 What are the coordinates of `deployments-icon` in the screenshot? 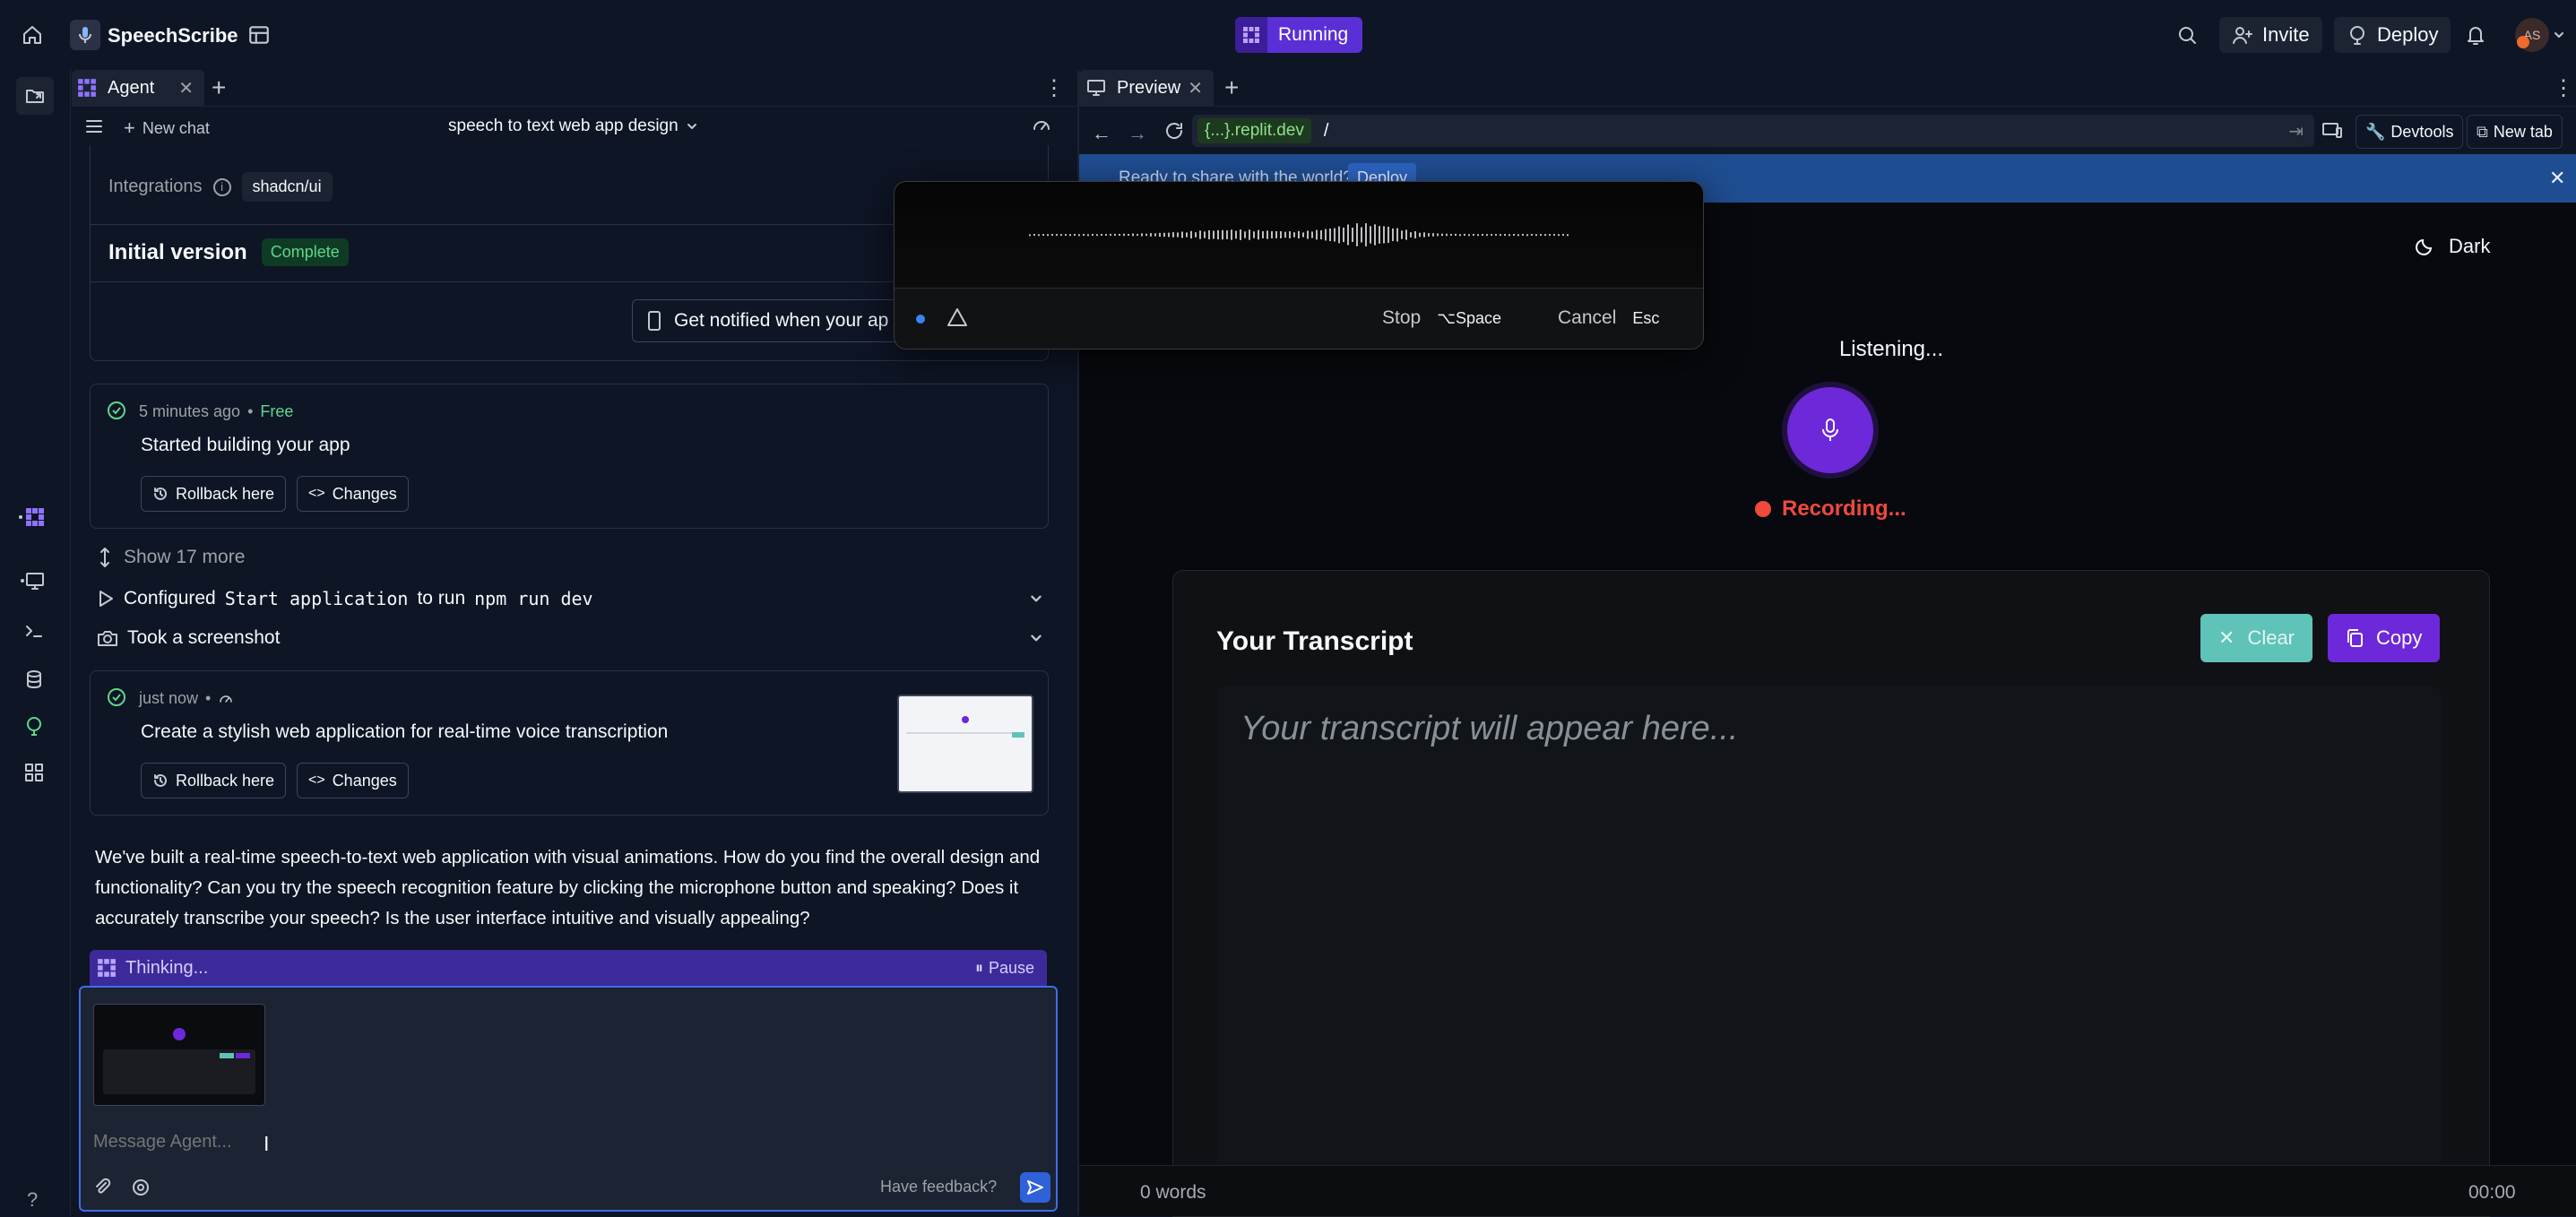 It's located at (34, 726).